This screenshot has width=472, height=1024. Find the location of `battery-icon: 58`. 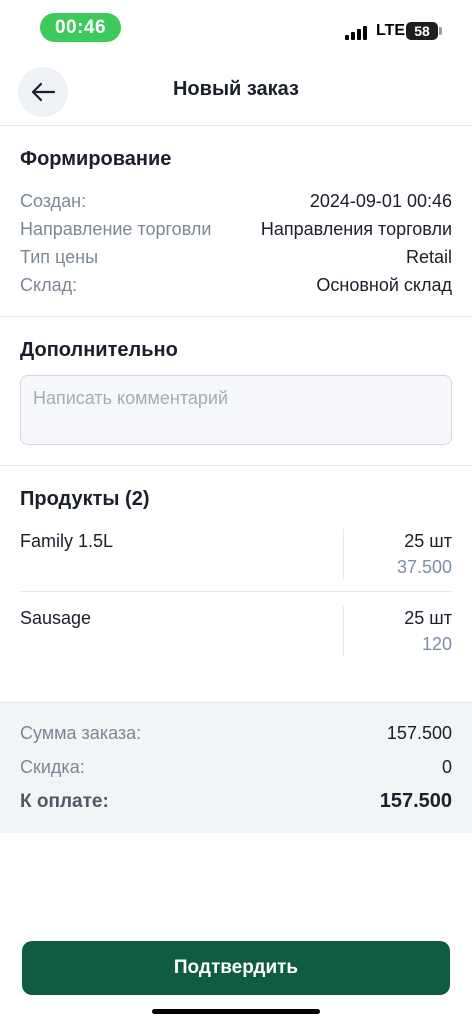

battery-icon: 58 is located at coordinates (422, 31).